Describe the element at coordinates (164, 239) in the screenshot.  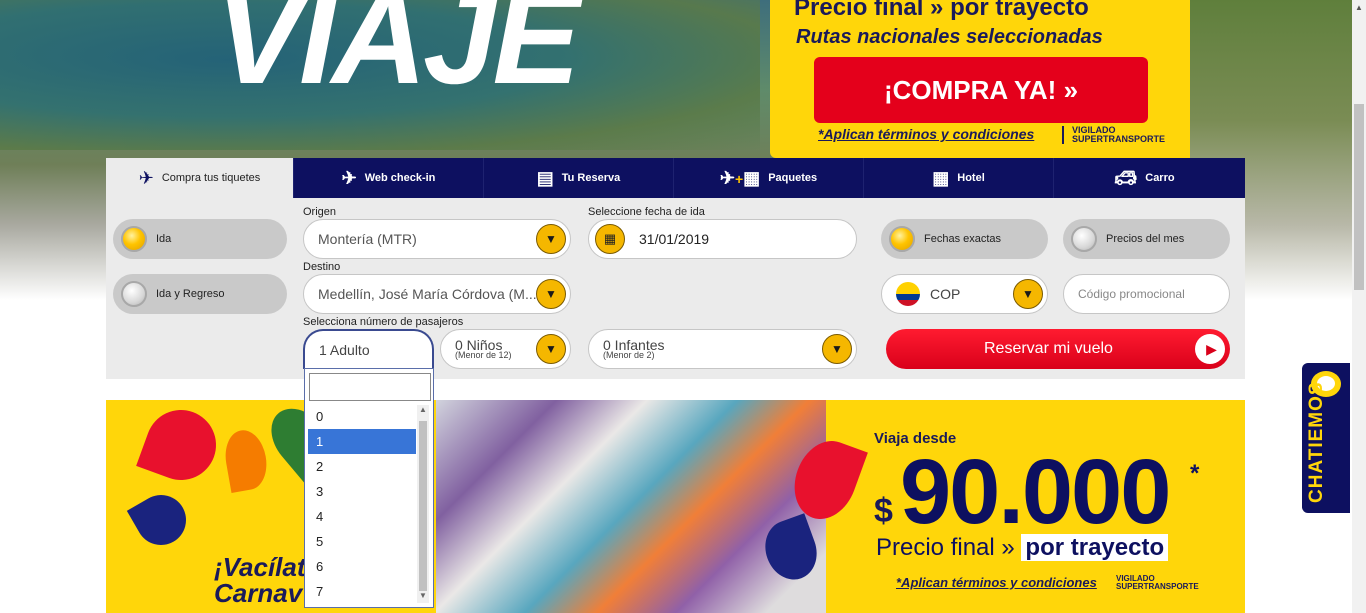
I see `ida-label: Ida` at that location.